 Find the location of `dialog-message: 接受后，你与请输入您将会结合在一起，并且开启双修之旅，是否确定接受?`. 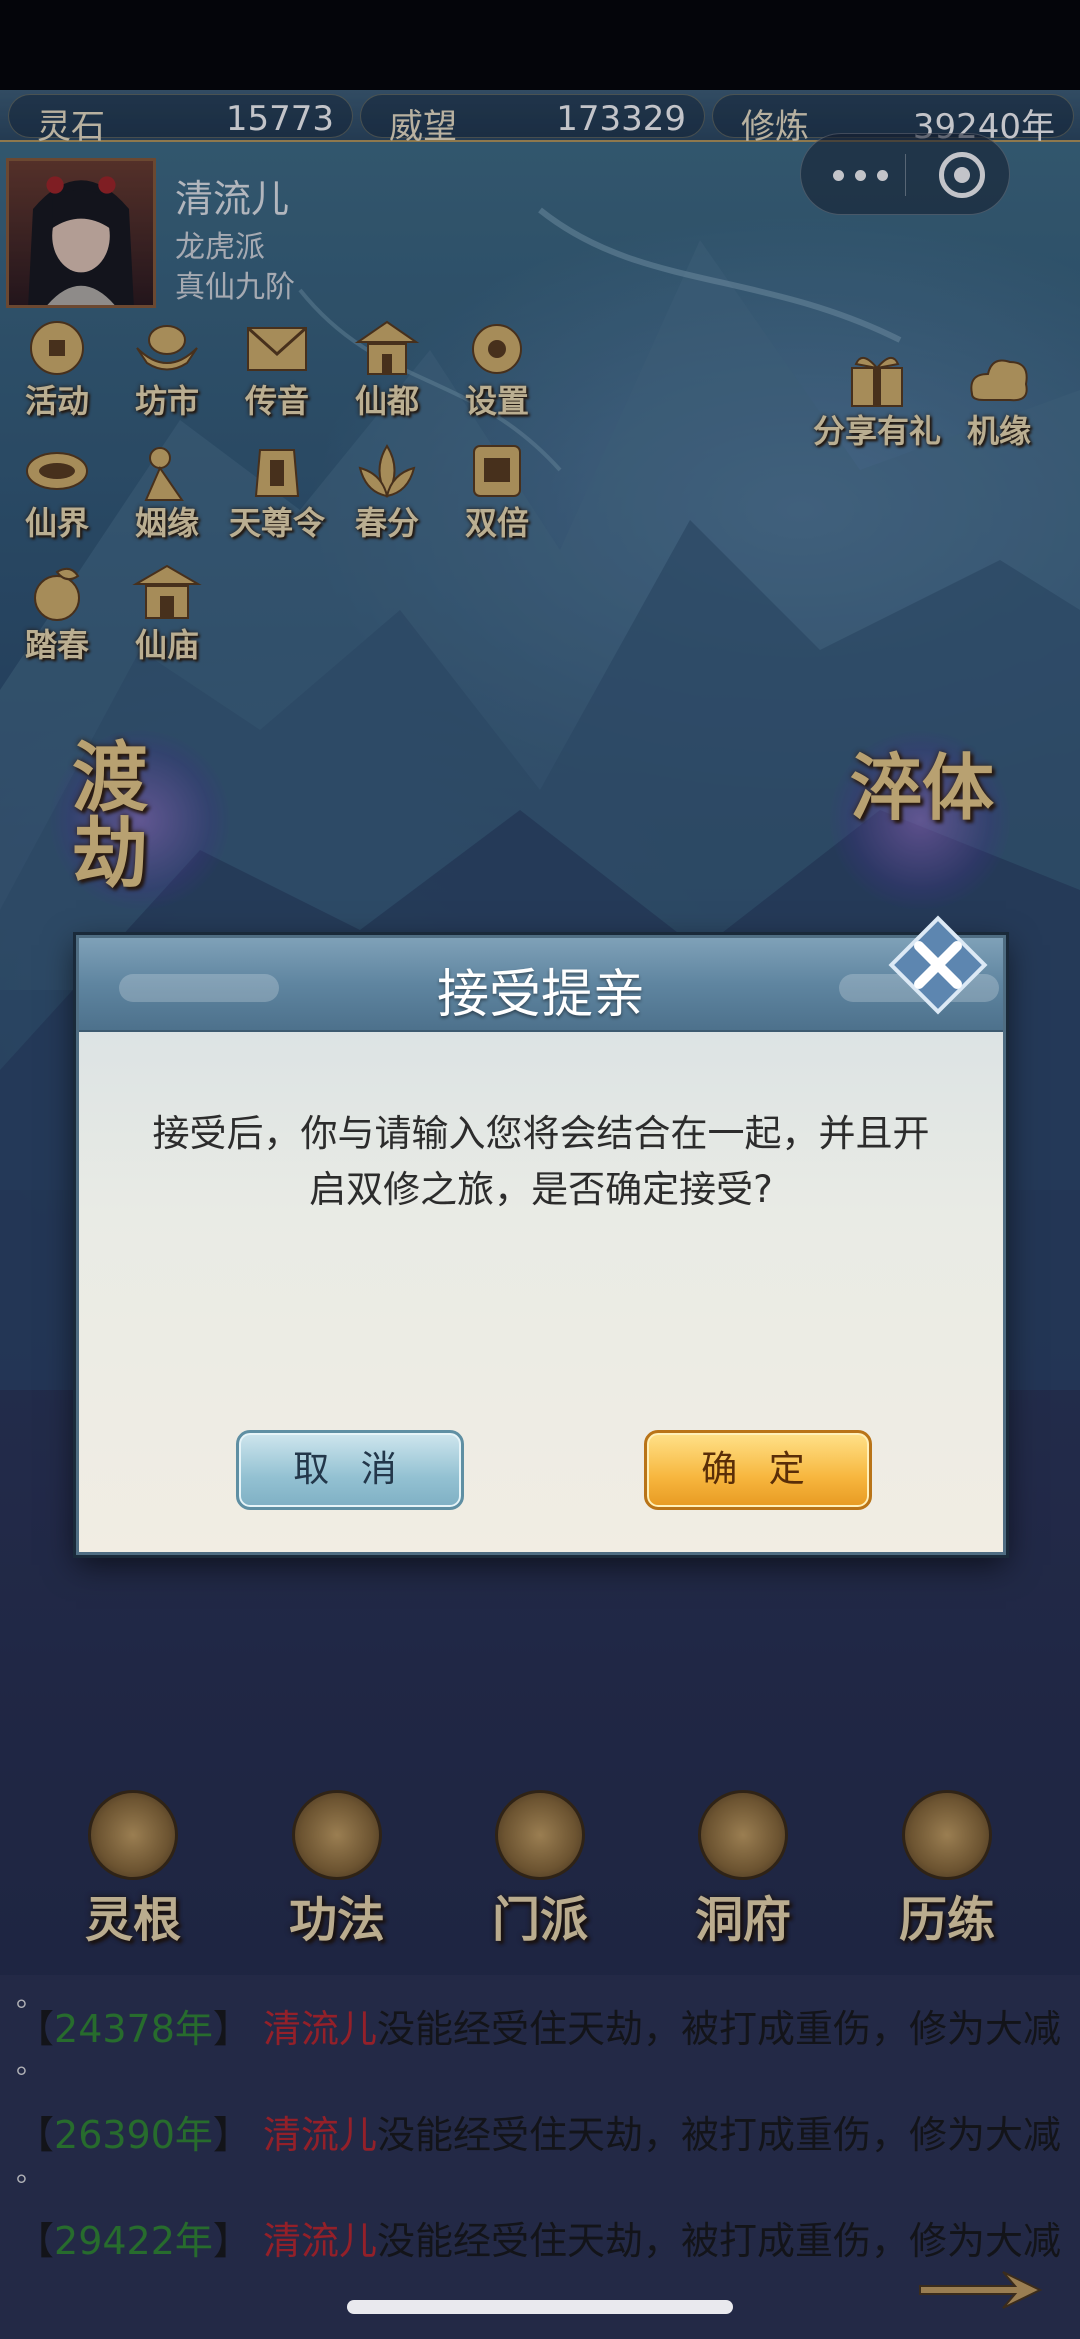

dialog-message: 接受后，你与请输入您将会结合在一起，并且开启双修之旅，是否确定接受? is located at coordinates (541, 1161).